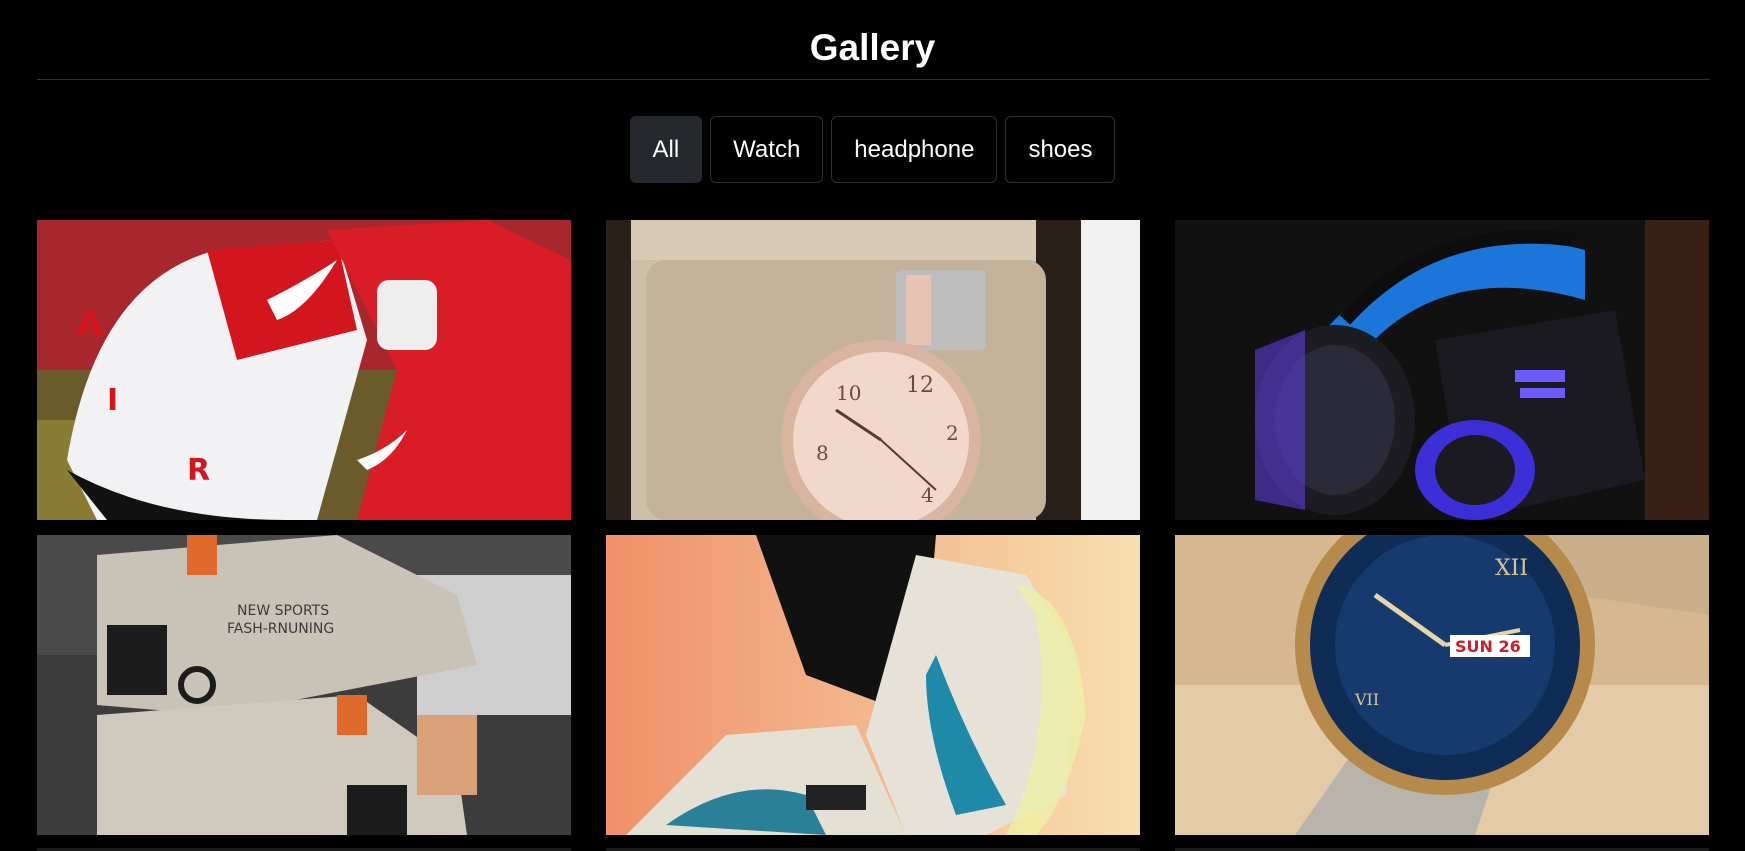 This screenshot has height=851, width=1745. What do you see at coordinates (767, 149) in the screenshot?
I see `filter-watch-button: Watch` at bounding box center [767, 149].